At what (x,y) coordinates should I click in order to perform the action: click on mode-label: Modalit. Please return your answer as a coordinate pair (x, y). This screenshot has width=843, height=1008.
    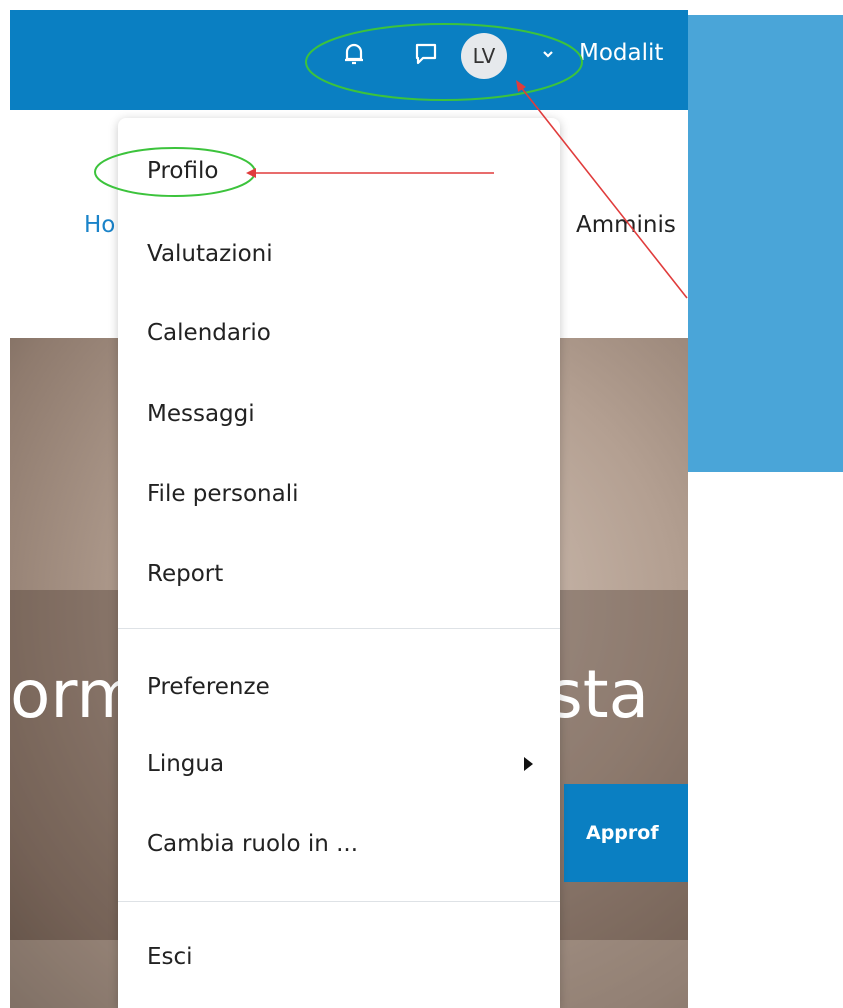
    Looking at the image, I should click on (633, 53).